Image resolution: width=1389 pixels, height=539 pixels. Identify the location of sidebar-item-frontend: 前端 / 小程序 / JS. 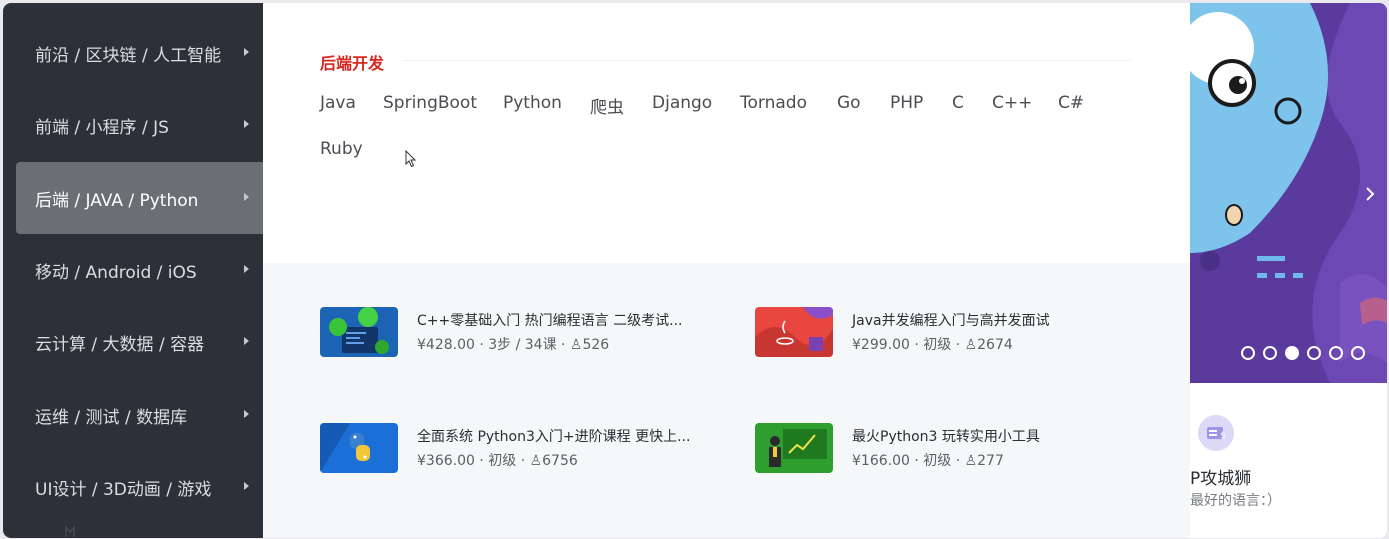
(139, 125).